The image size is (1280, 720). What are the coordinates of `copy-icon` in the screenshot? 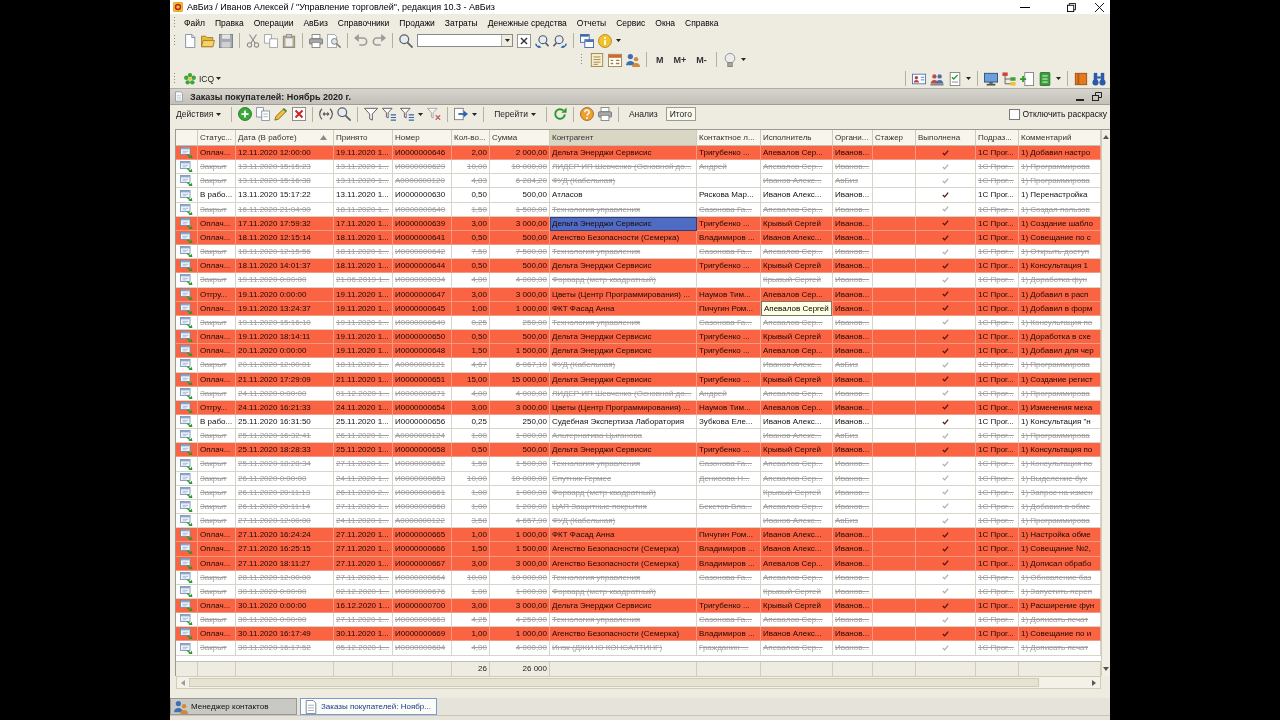 It's located at (271, 40).